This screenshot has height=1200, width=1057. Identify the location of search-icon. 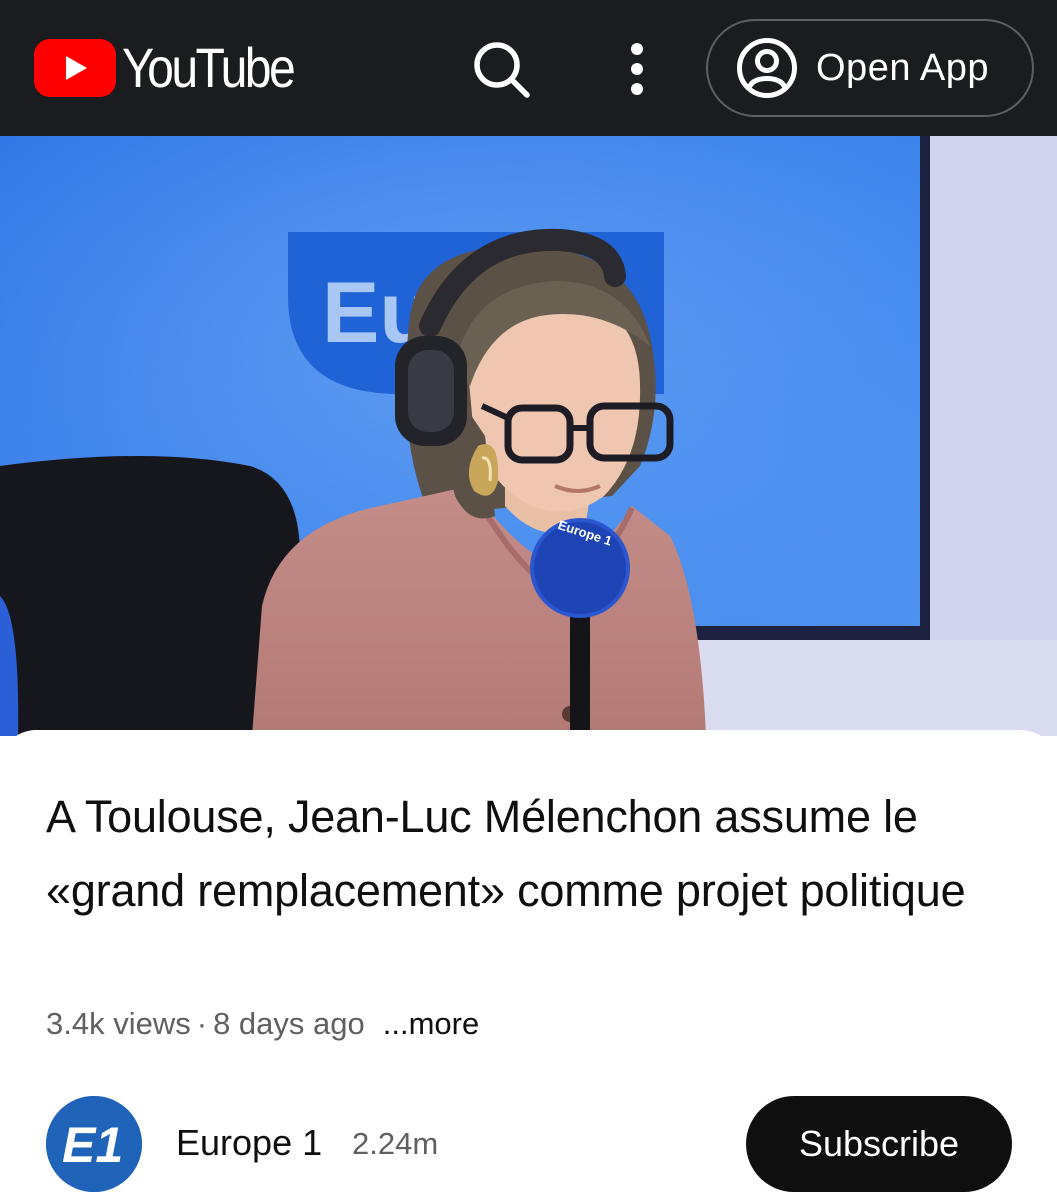
(502, 70).